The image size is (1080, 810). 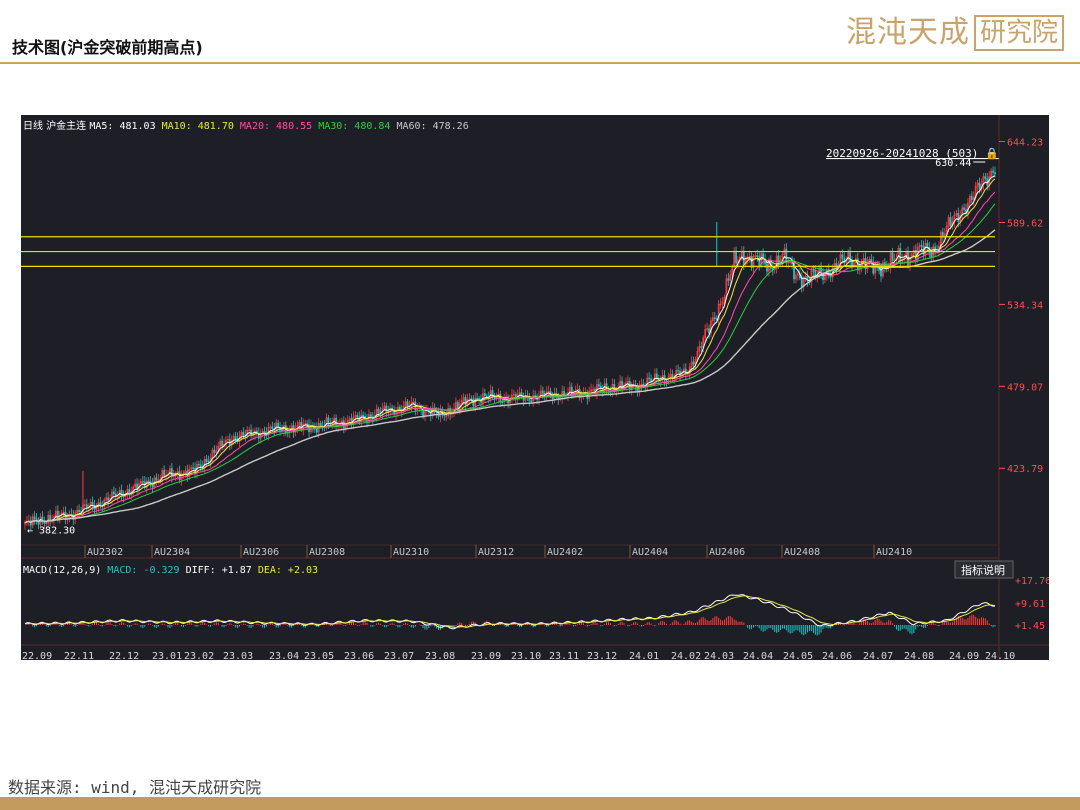 I want to click on indicator-help-button: 指标说明, so click(x=984, y=569).